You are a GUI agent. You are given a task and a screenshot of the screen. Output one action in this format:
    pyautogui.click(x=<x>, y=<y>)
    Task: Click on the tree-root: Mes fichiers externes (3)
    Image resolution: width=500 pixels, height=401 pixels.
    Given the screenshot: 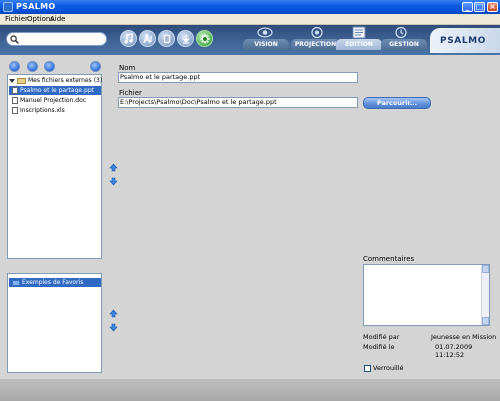 What is the action you would take?
    pyautogui.click(x=55, y=80)
    